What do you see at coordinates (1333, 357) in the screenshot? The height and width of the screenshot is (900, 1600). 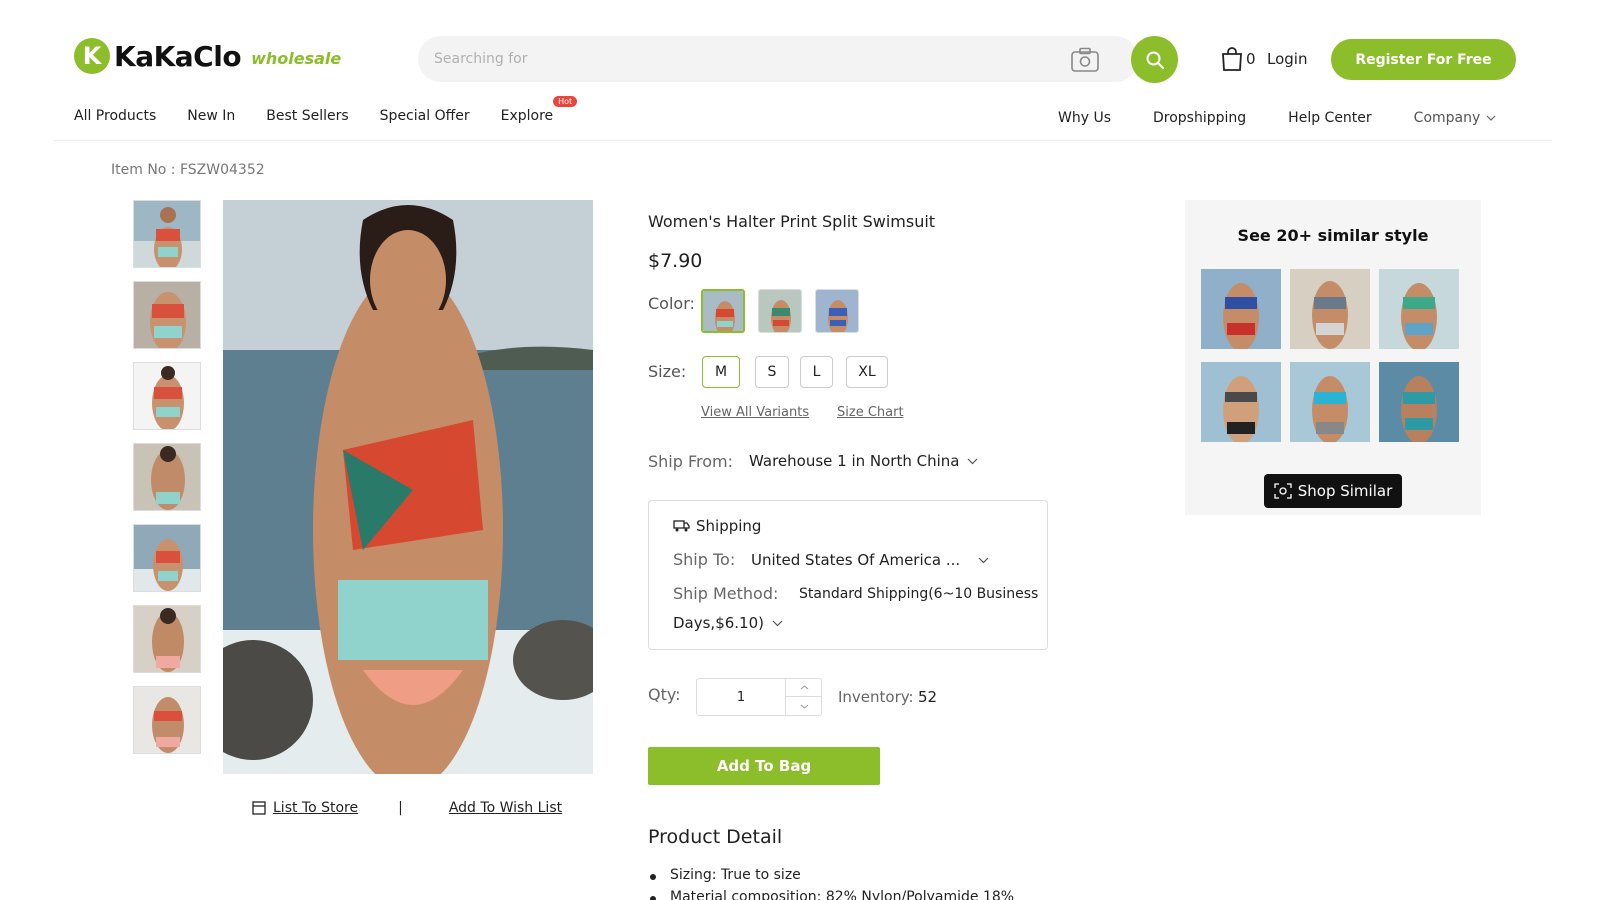 I see `similar-styles-panel: See 20+ similar style Shop Similar` at bounding box center [1333, 357].